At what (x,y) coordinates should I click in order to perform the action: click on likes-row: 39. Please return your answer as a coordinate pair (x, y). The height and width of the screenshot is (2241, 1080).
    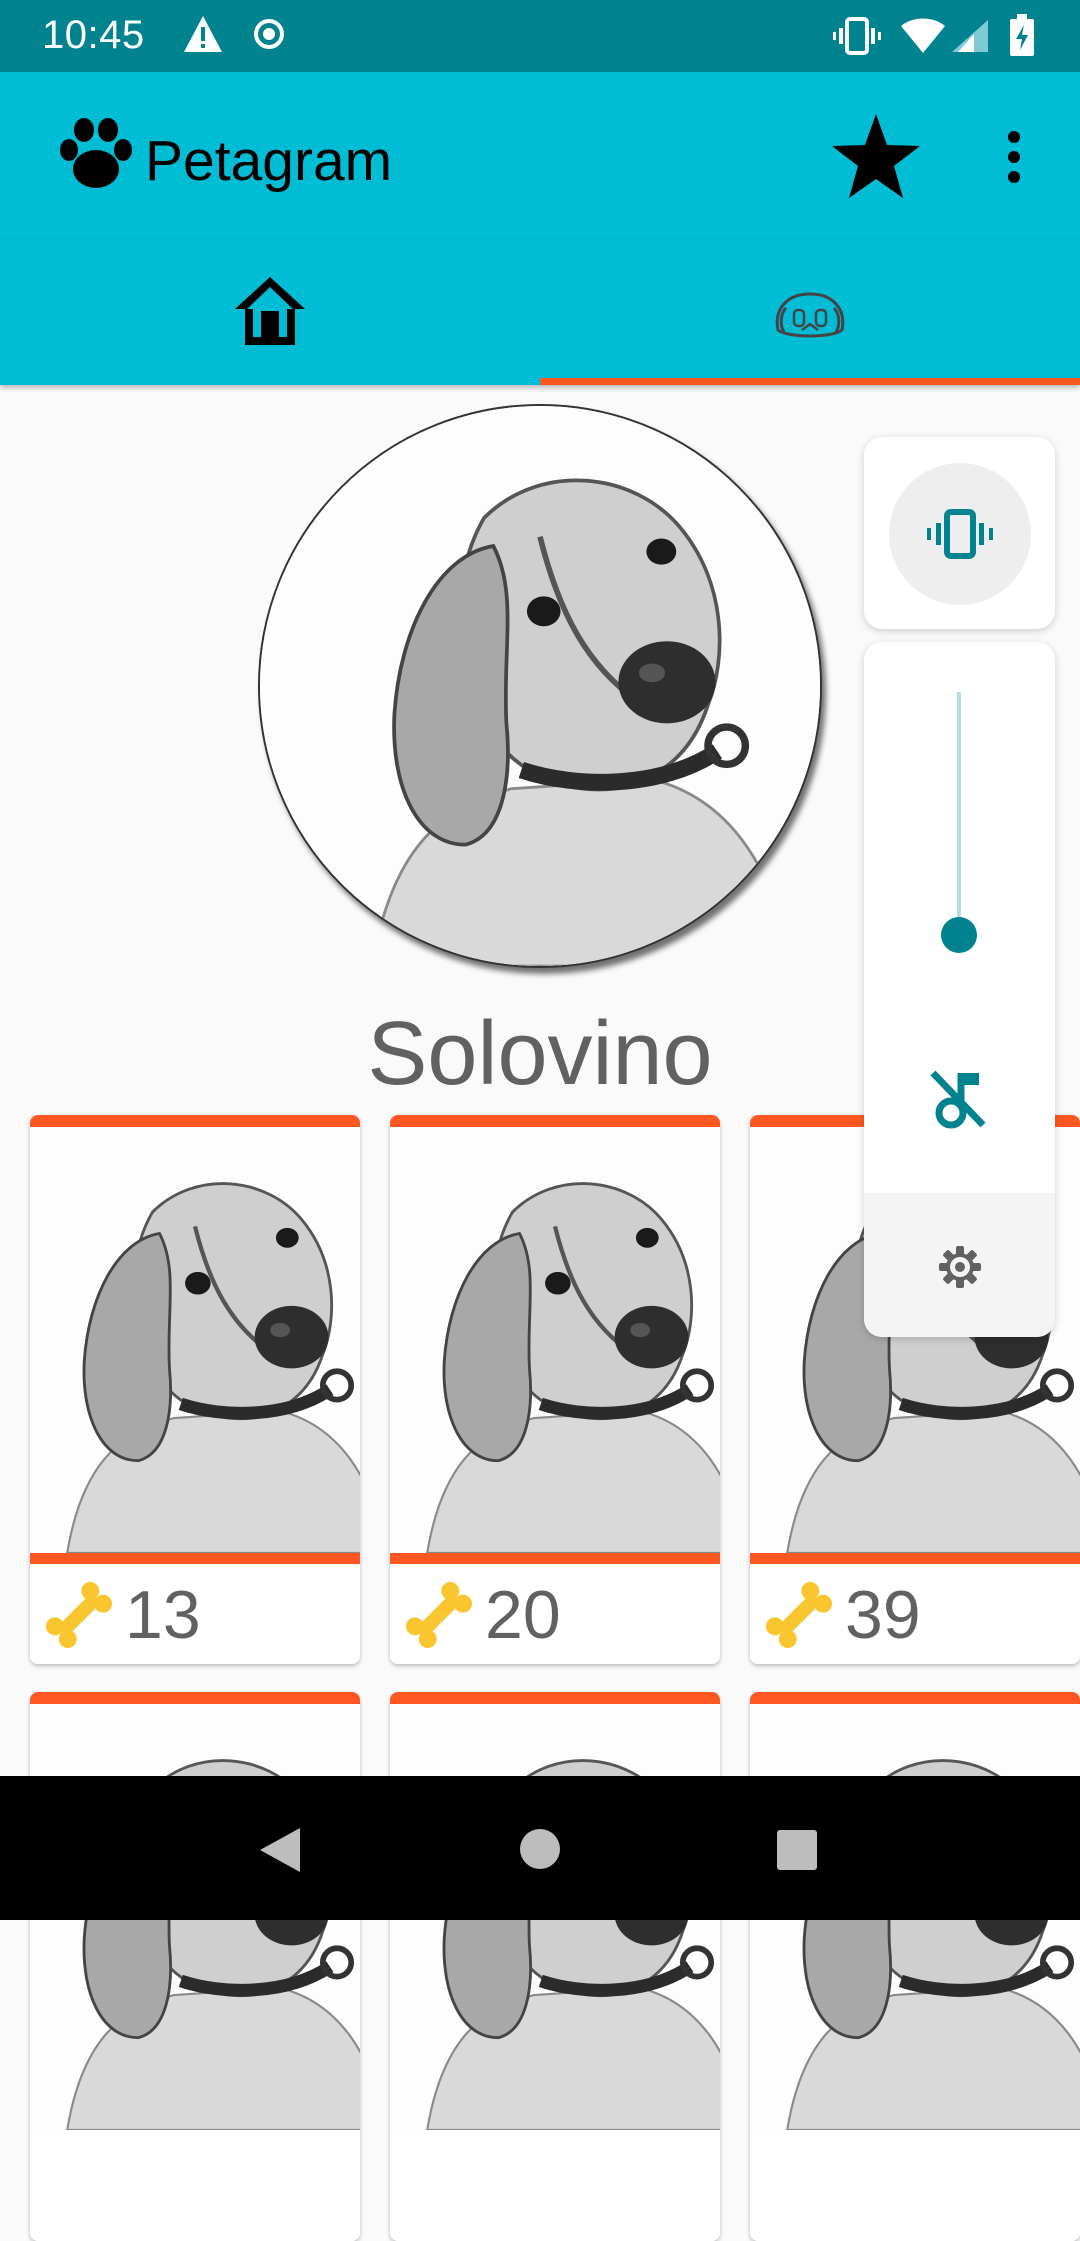
    Looking at the image, I should click on (915, 1614).